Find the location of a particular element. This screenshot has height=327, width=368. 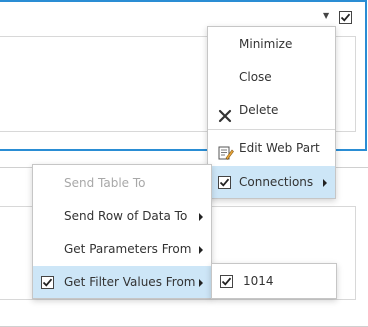

menu-item-label: Close is located at coordinates (255, 77).